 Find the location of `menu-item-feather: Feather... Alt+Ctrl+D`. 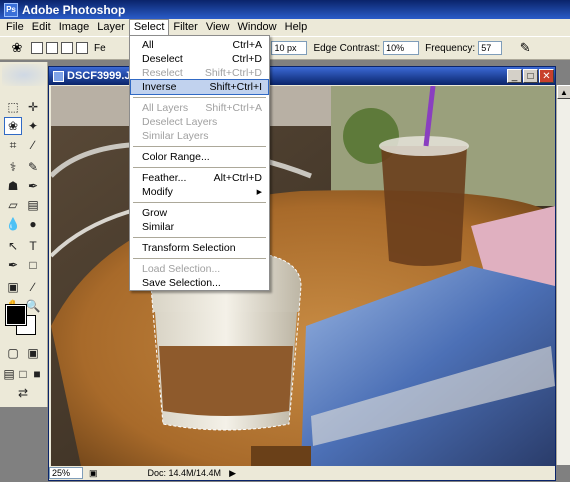

menu-item-feather: Feather... Alt+Ctrl+D is located at coordinates (199, 178).